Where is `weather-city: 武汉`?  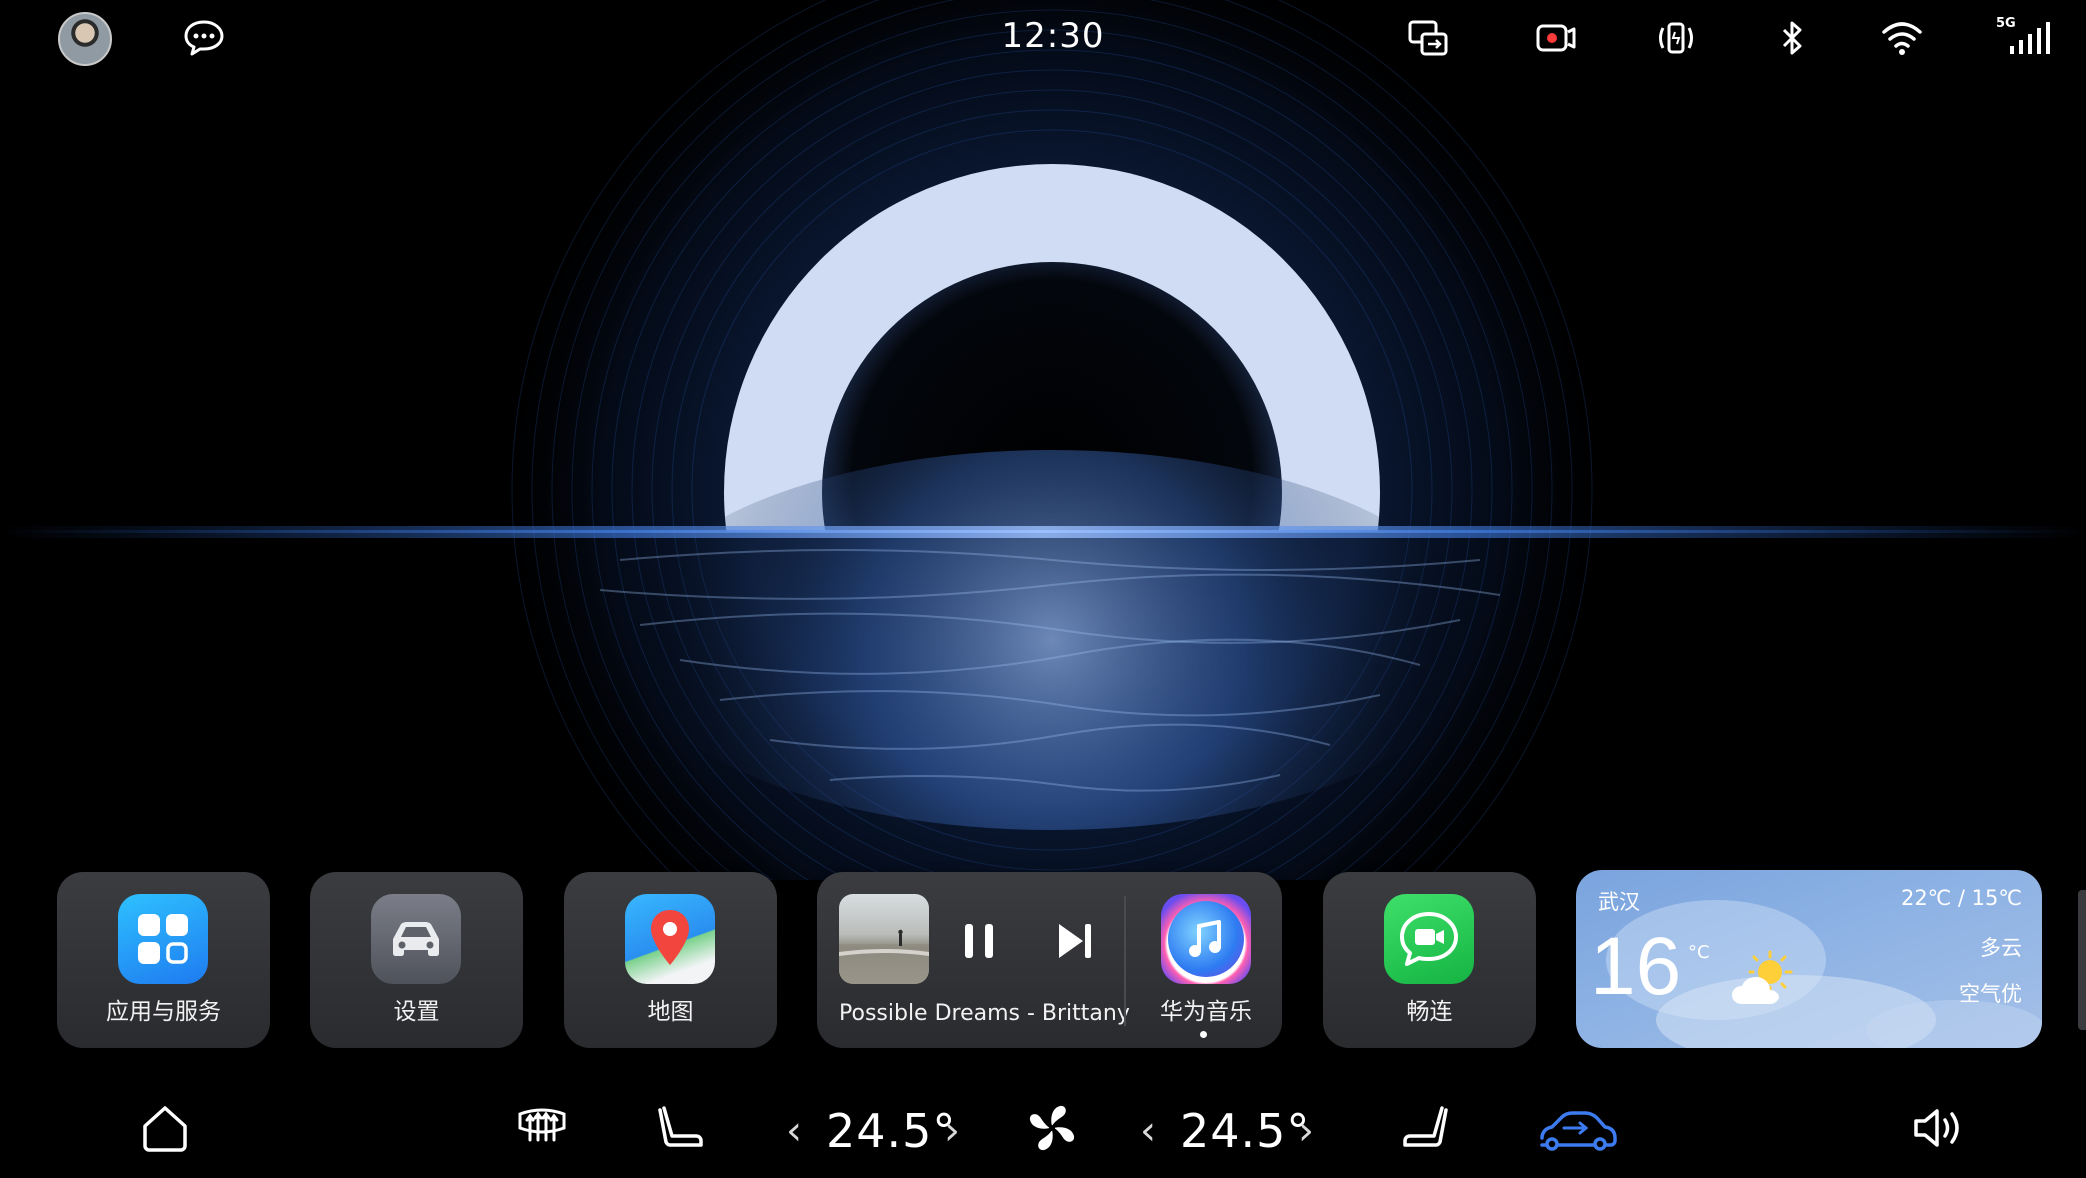 weather-city: 武汉 is located at coordinates (1619, 902).